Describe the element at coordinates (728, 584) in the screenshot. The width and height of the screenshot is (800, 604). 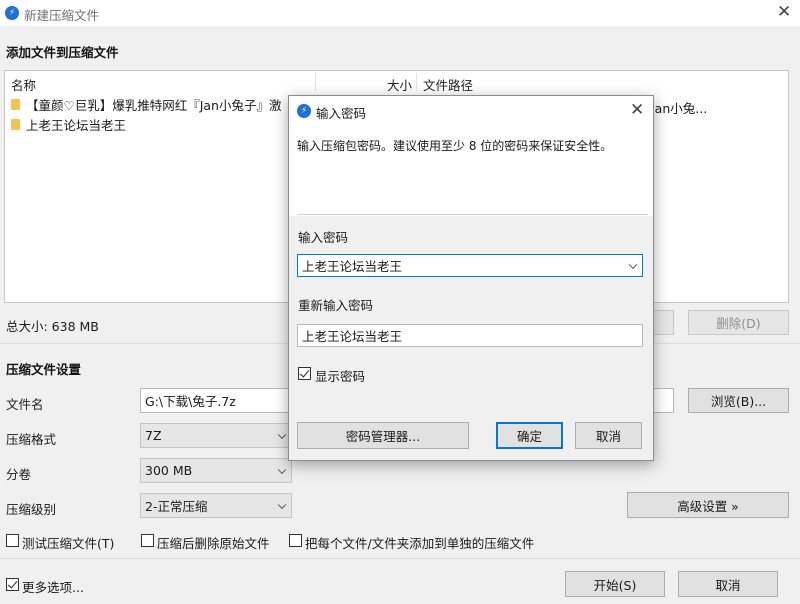
I see `cancel-button: 取消` at that location.